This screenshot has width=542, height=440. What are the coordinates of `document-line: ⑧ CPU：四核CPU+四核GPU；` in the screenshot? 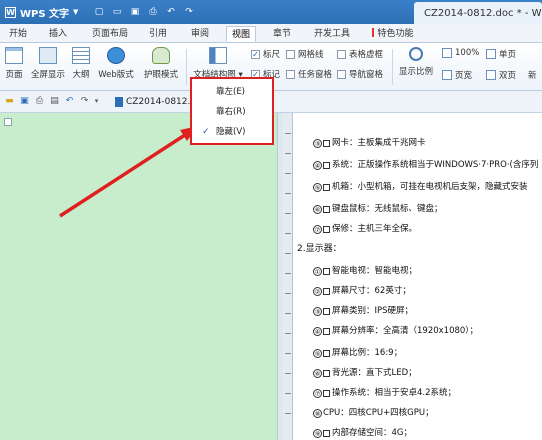 It's located at (373, 413).